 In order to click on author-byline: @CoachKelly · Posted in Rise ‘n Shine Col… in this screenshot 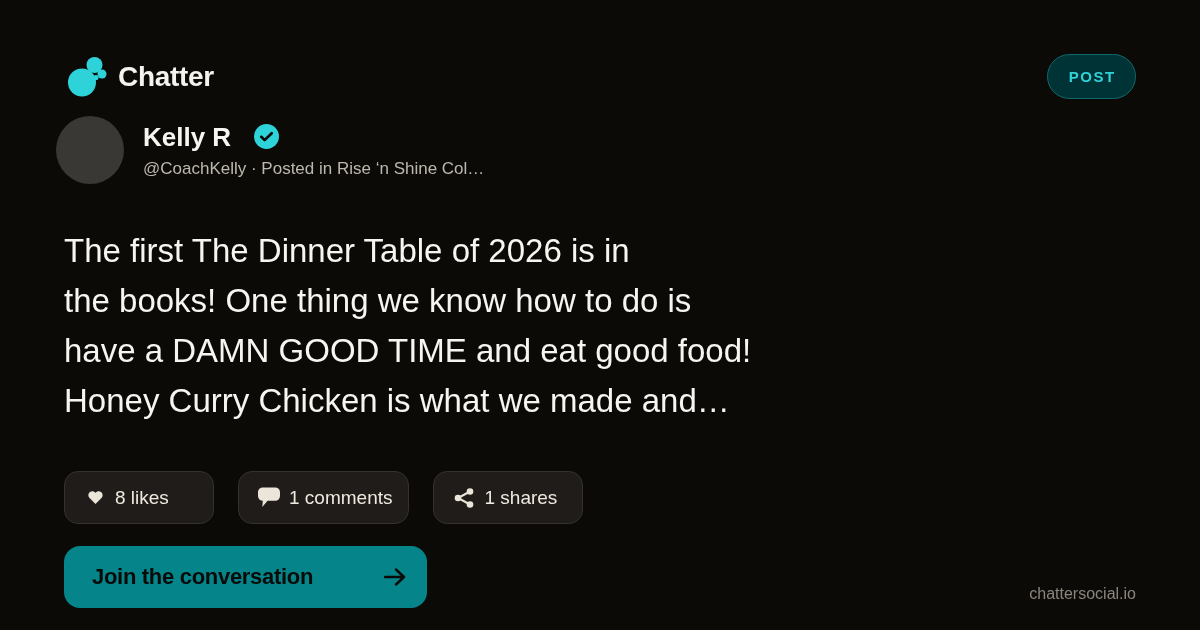, I will do `click(314, 168)`.